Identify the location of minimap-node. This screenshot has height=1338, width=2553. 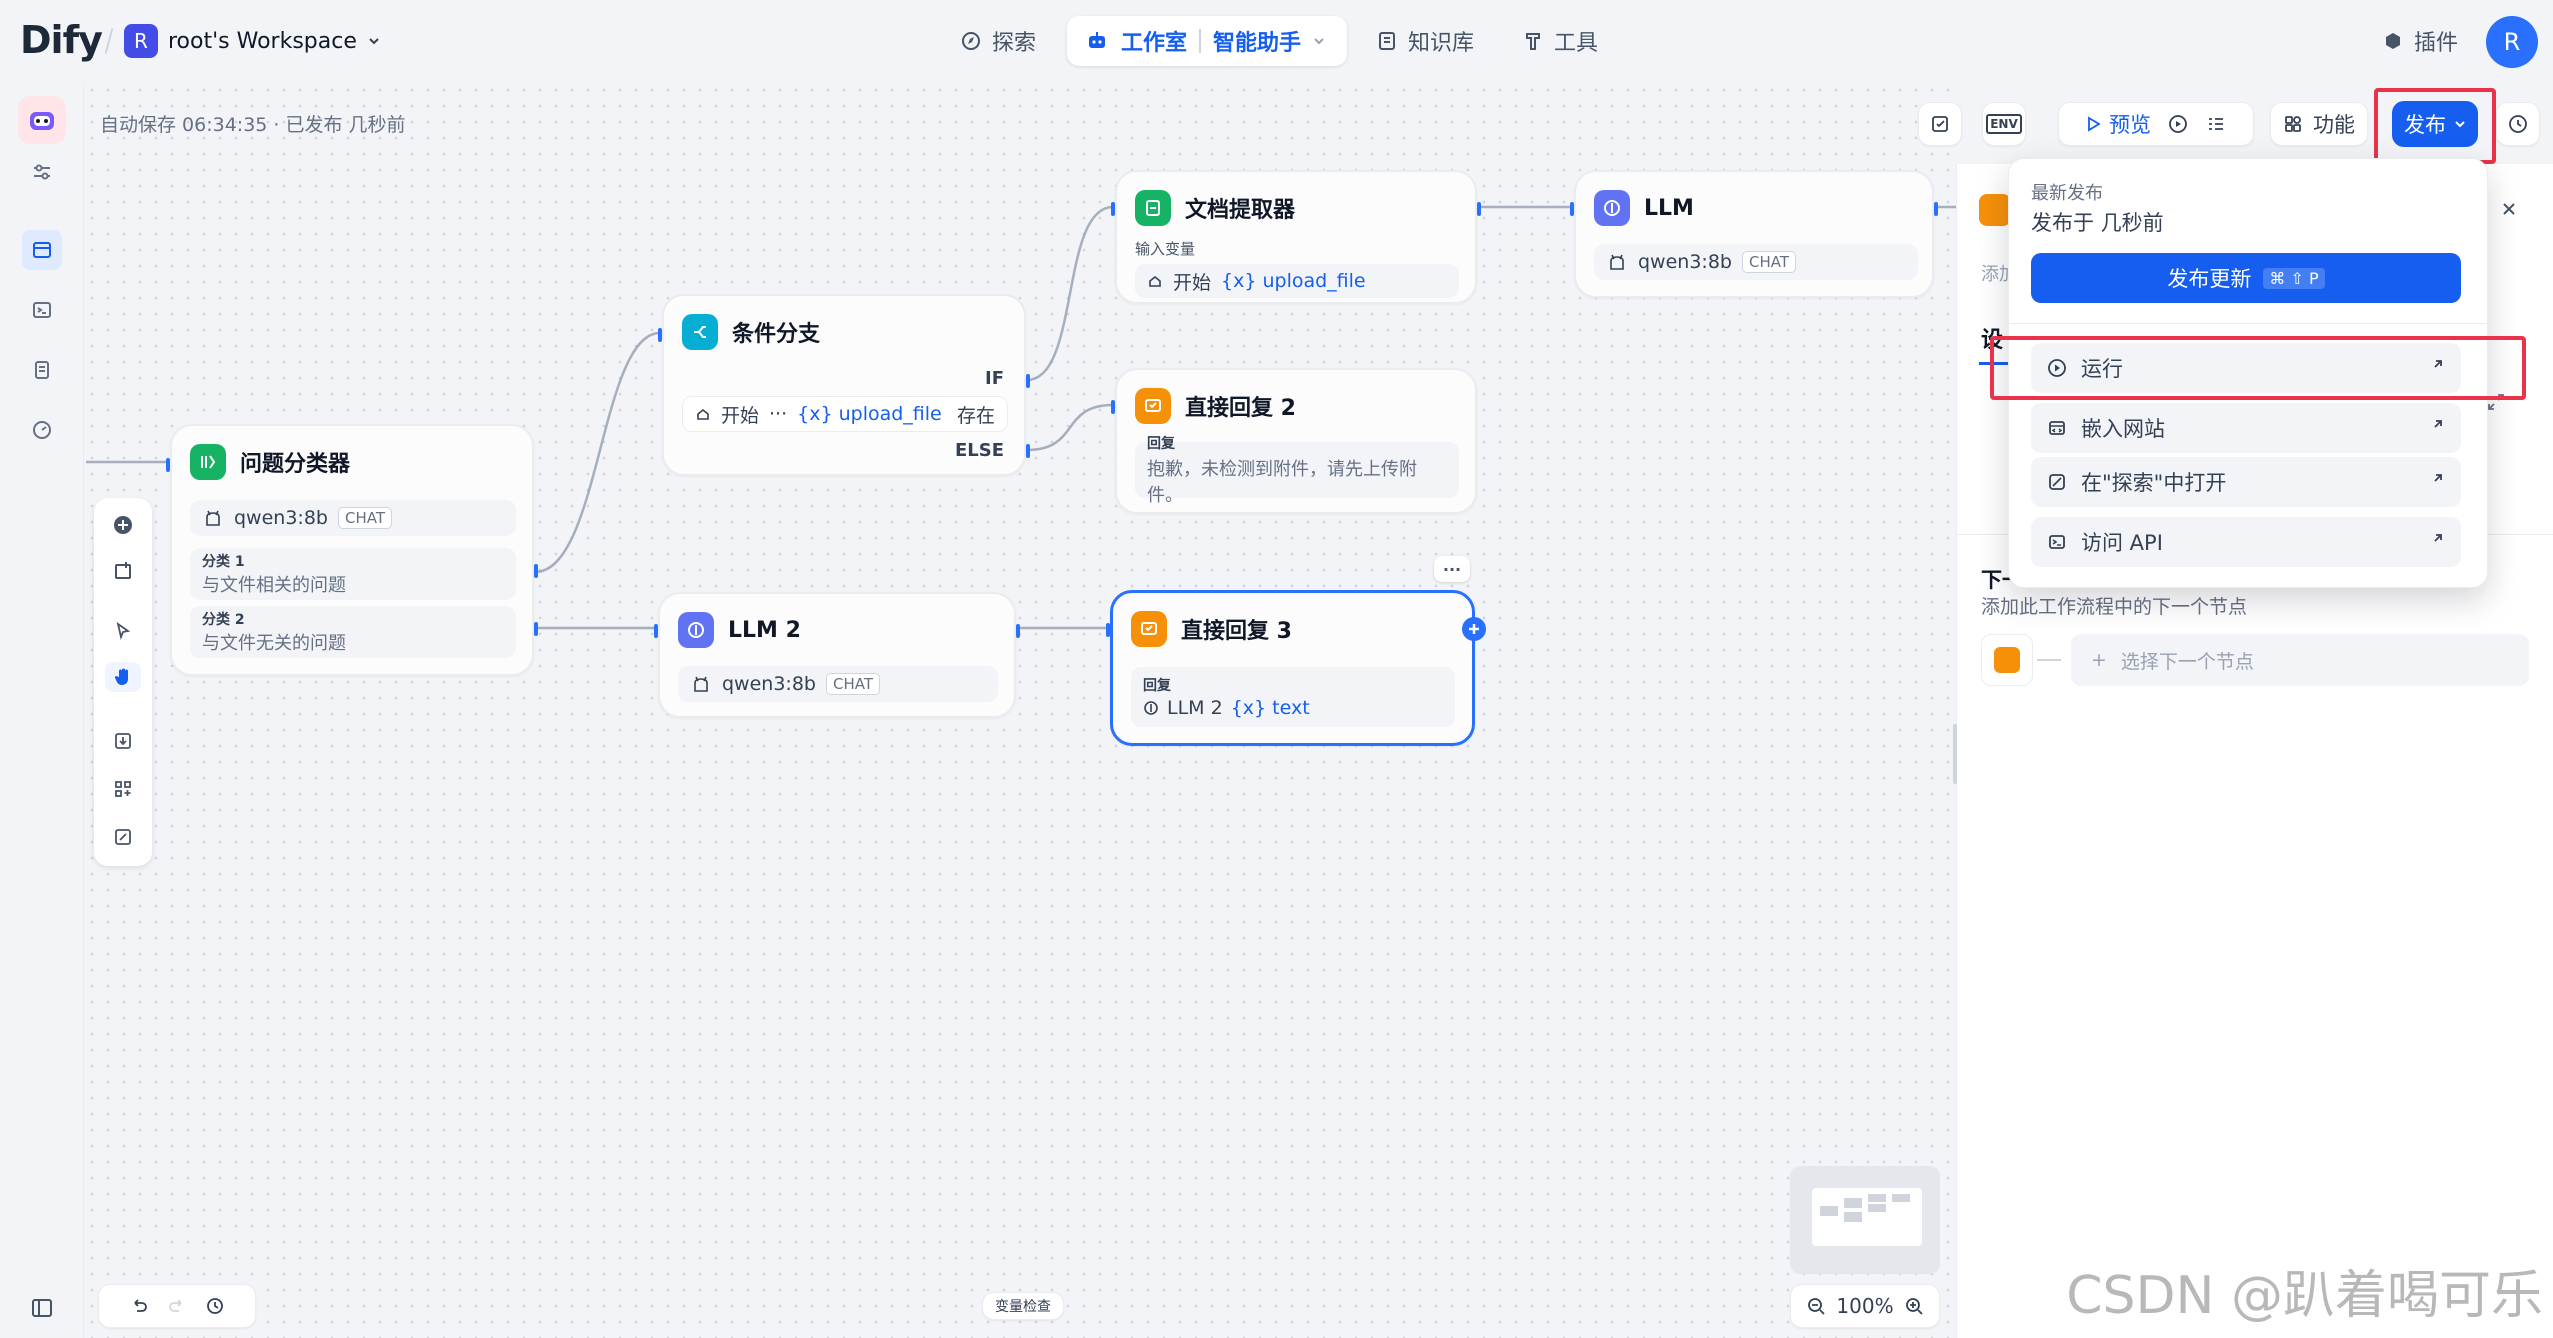
(1829, 1211).